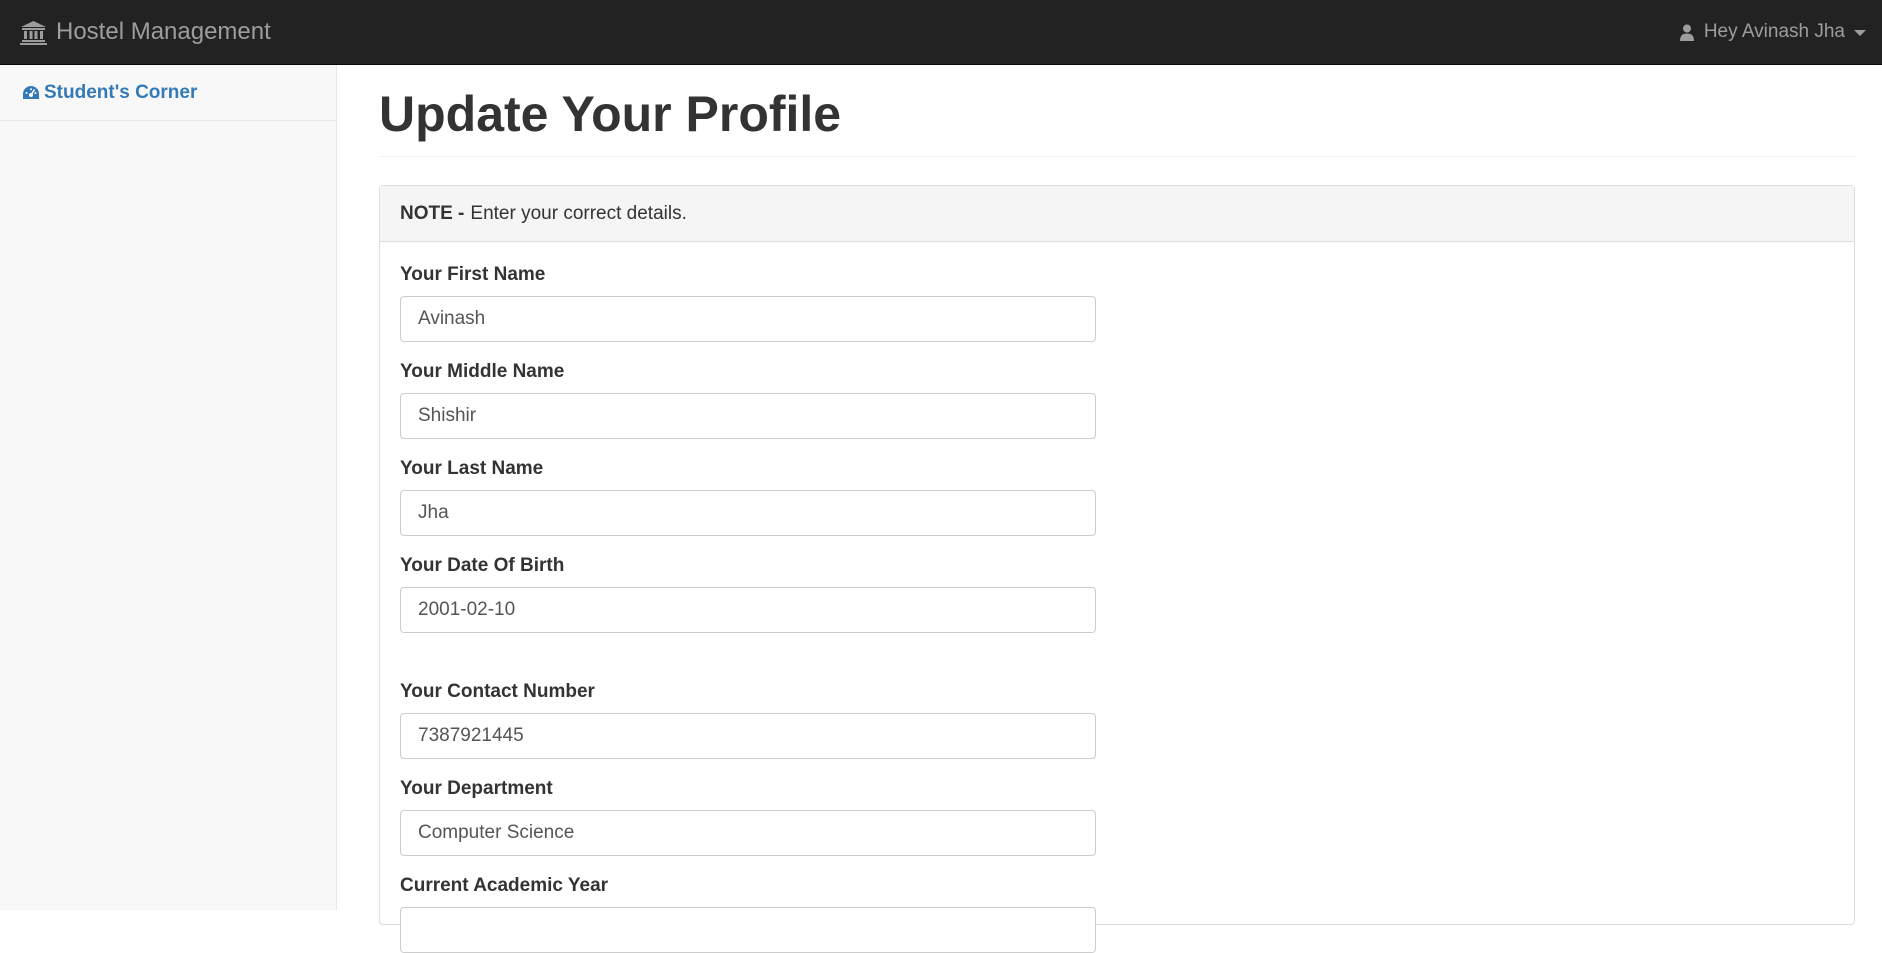  What do you see at coordinates (748, 833) in the screenshot?
I see `department-field` at bounding box center [748, 833].